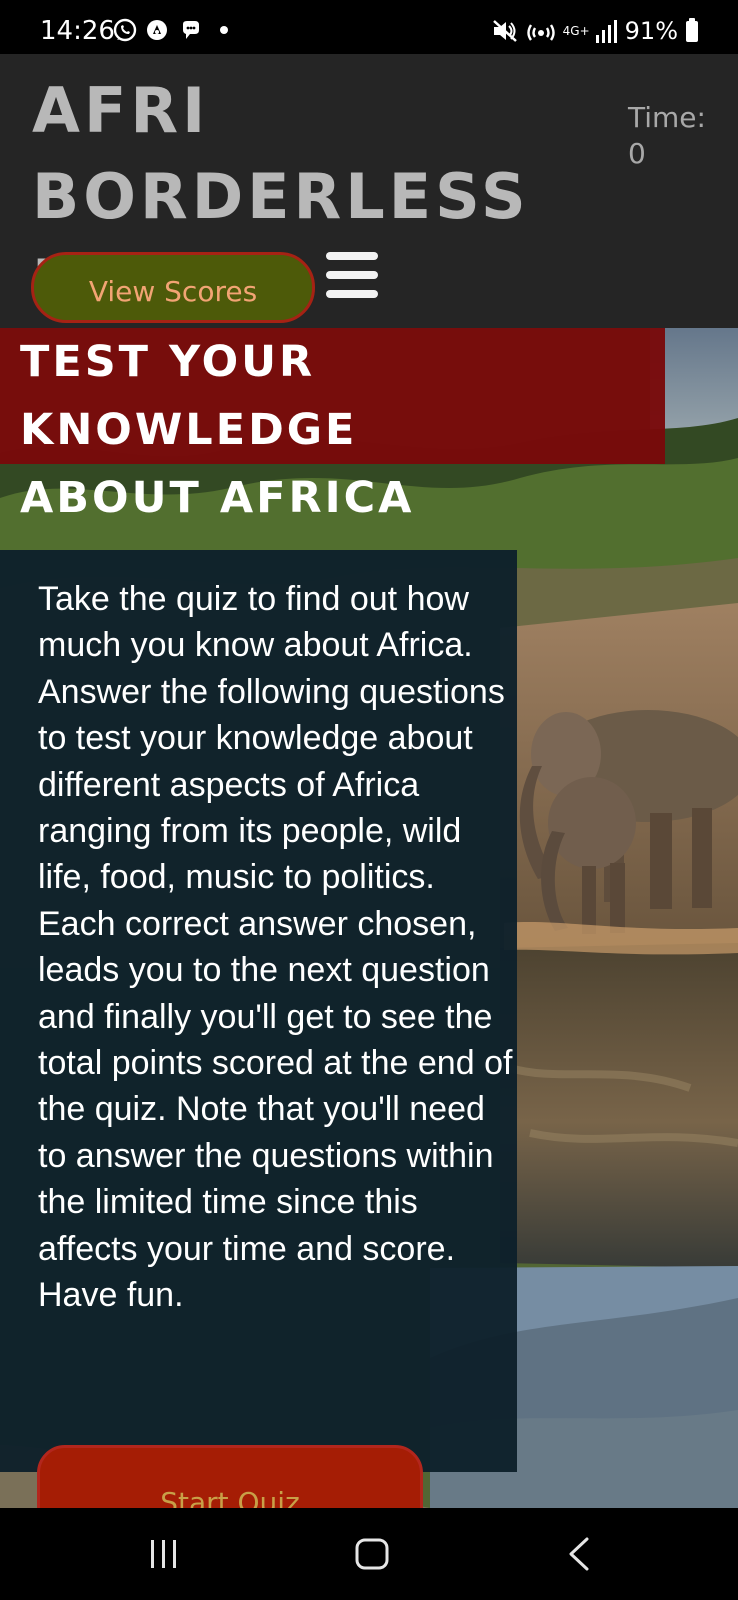 The width and height of the screenshot is (738, 1600). I want to click on notification-icon, so click(157, 30).